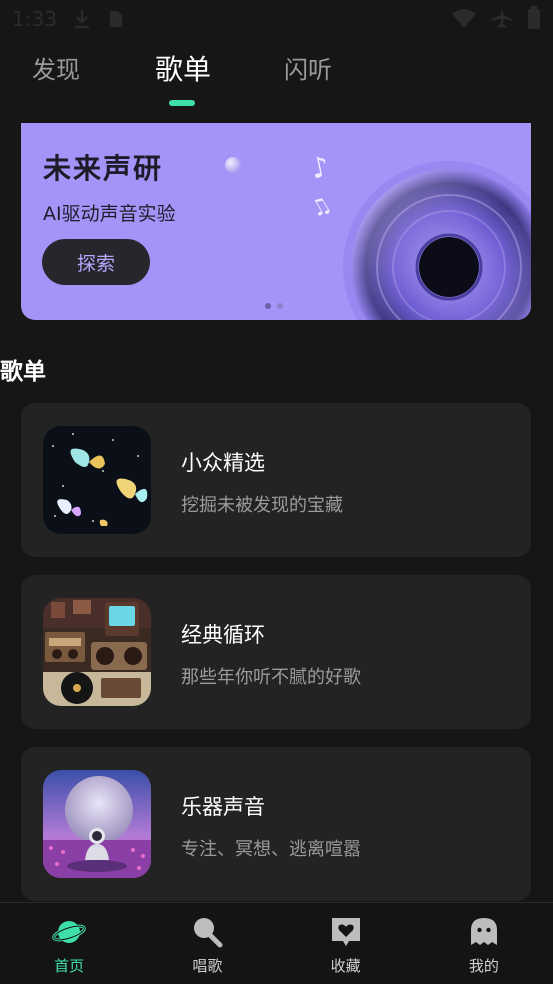 Image resolution: width=553 pixels, height=984 pixels. Describe the element at coordinates (534, 20) in the screenshot. I see `battery-icon` at that location.